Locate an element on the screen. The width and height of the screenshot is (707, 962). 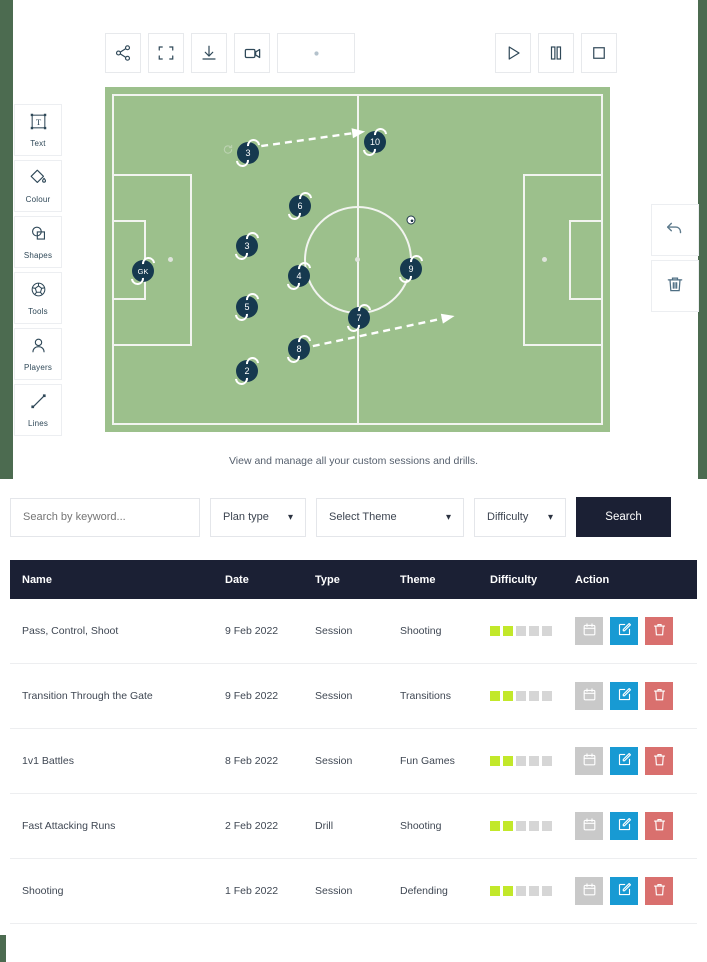
download-button is located at coordinates (209, 53).